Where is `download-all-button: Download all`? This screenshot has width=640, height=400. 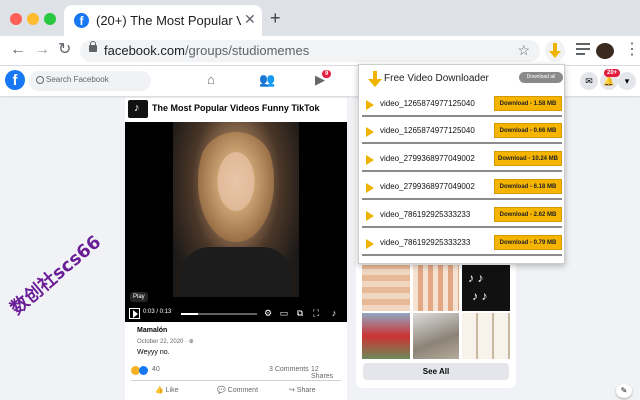
download-all-button: Download all is located at coordinates (541, 77).